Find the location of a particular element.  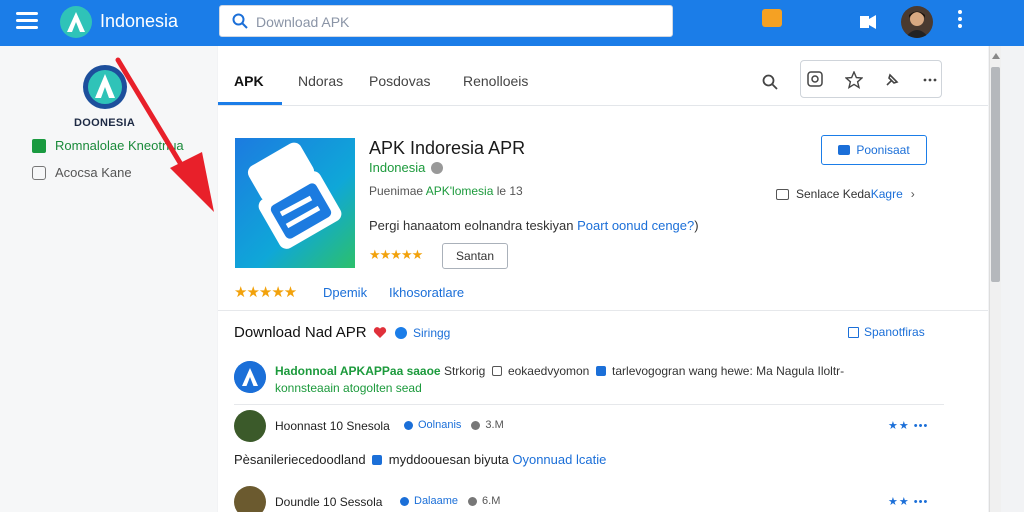

heart-icon is located at coordinates (380, 332).